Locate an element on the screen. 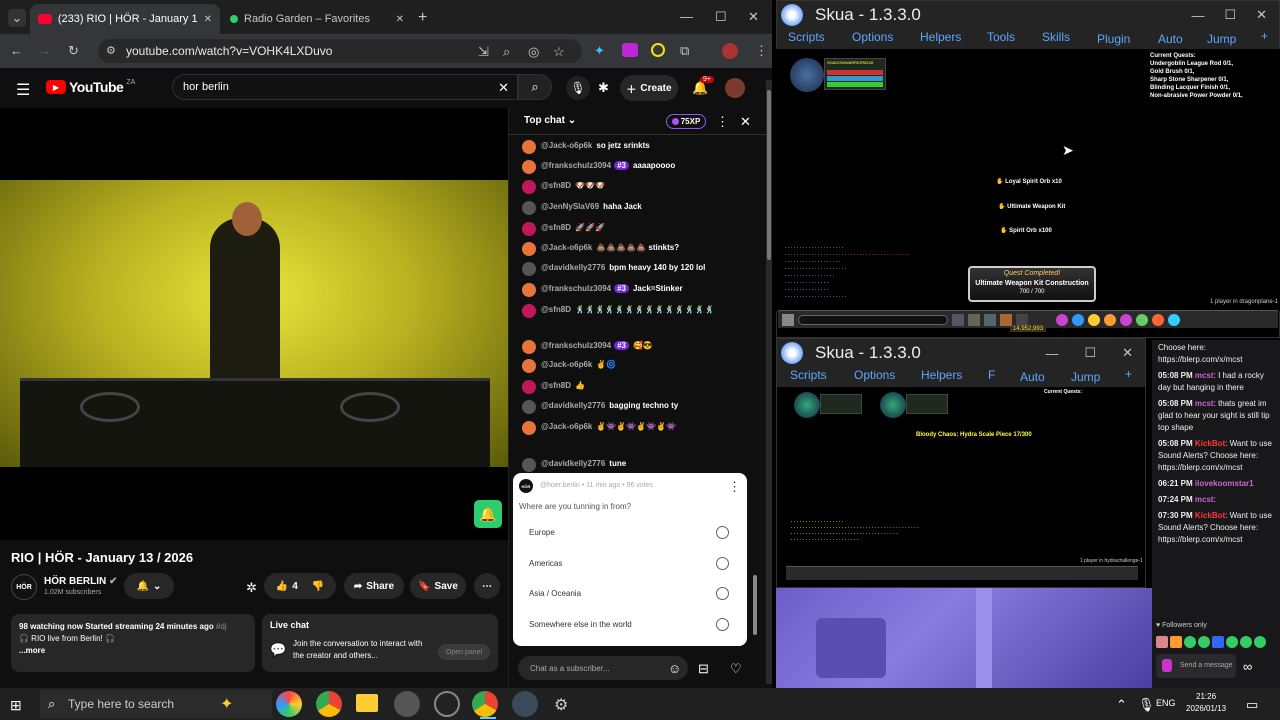 This screenshot has height=720, width=1280. forward-icon: → is located at coordinates (44, 50).